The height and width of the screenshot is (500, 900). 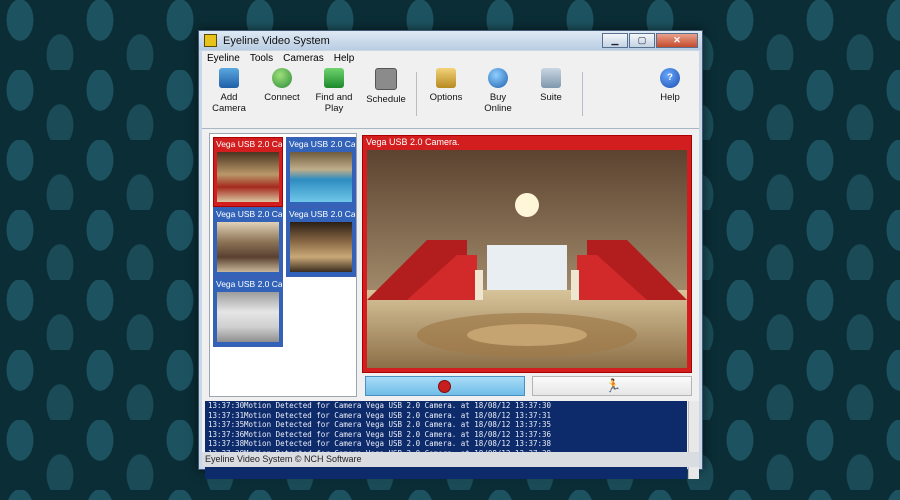 What do you see at coordinates (226, 415) in the screenshot?
I see `log-time: 13:37:31` at bounding box center [226, 415].